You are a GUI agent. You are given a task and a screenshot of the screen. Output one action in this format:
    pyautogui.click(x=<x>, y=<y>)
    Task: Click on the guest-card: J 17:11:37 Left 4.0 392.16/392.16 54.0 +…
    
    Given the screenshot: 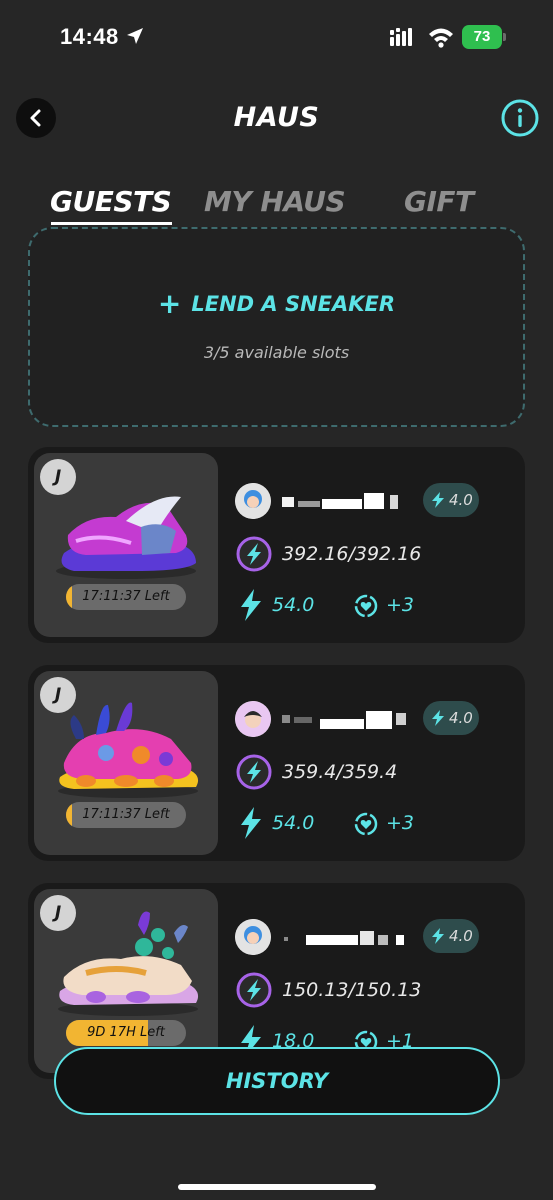 What is the action you would take?
    pyautogui.click(x=276, y=545)
    